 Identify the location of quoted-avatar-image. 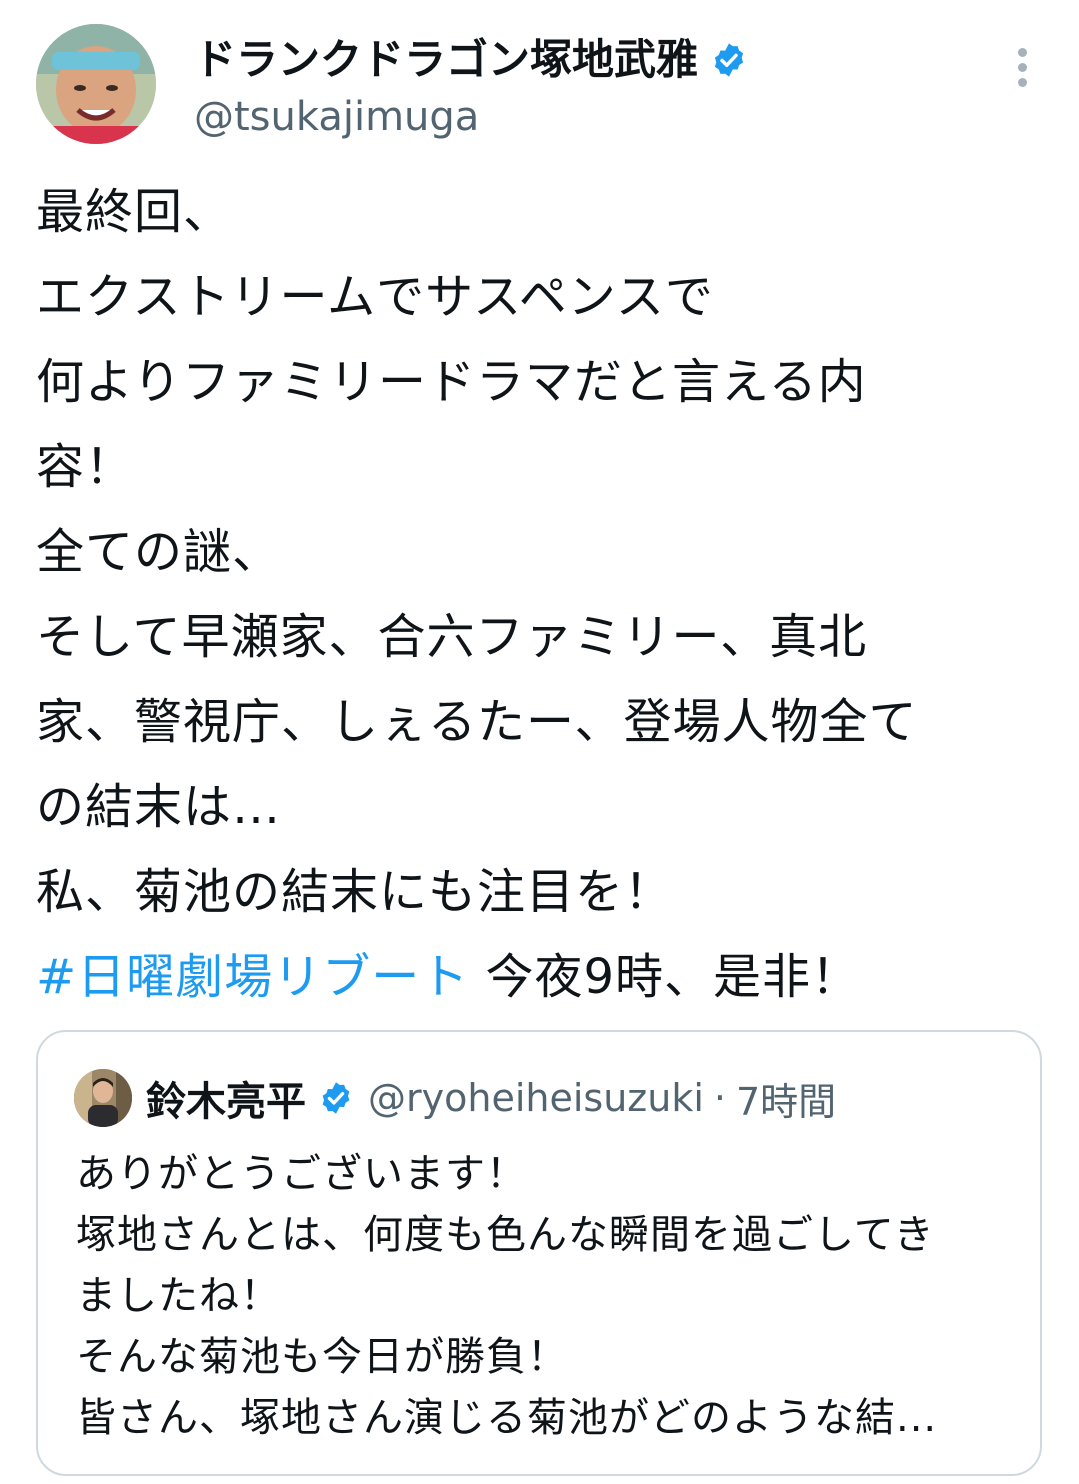
(103, 1098).